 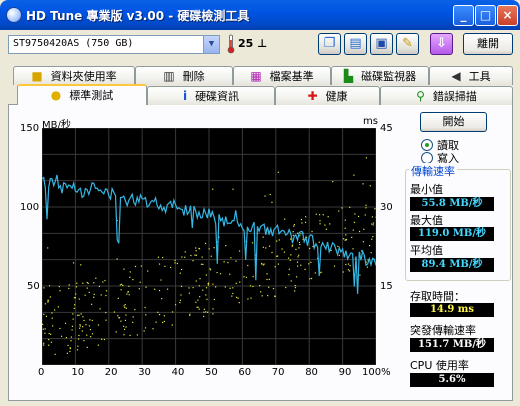 I want to click on x-tick-label: 30, so click(x=144, y=372).